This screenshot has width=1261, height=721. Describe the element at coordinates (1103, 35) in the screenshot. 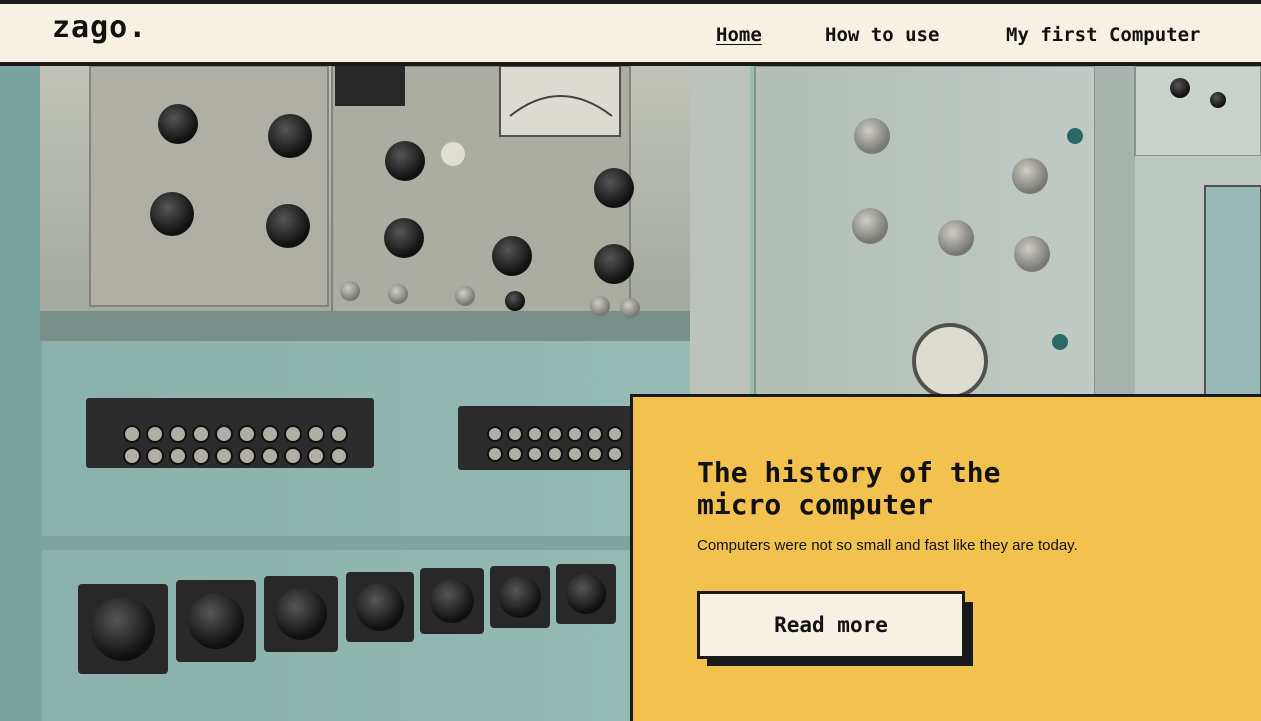

I see `nav-item-my-first-computer: My first Computer` at that location.